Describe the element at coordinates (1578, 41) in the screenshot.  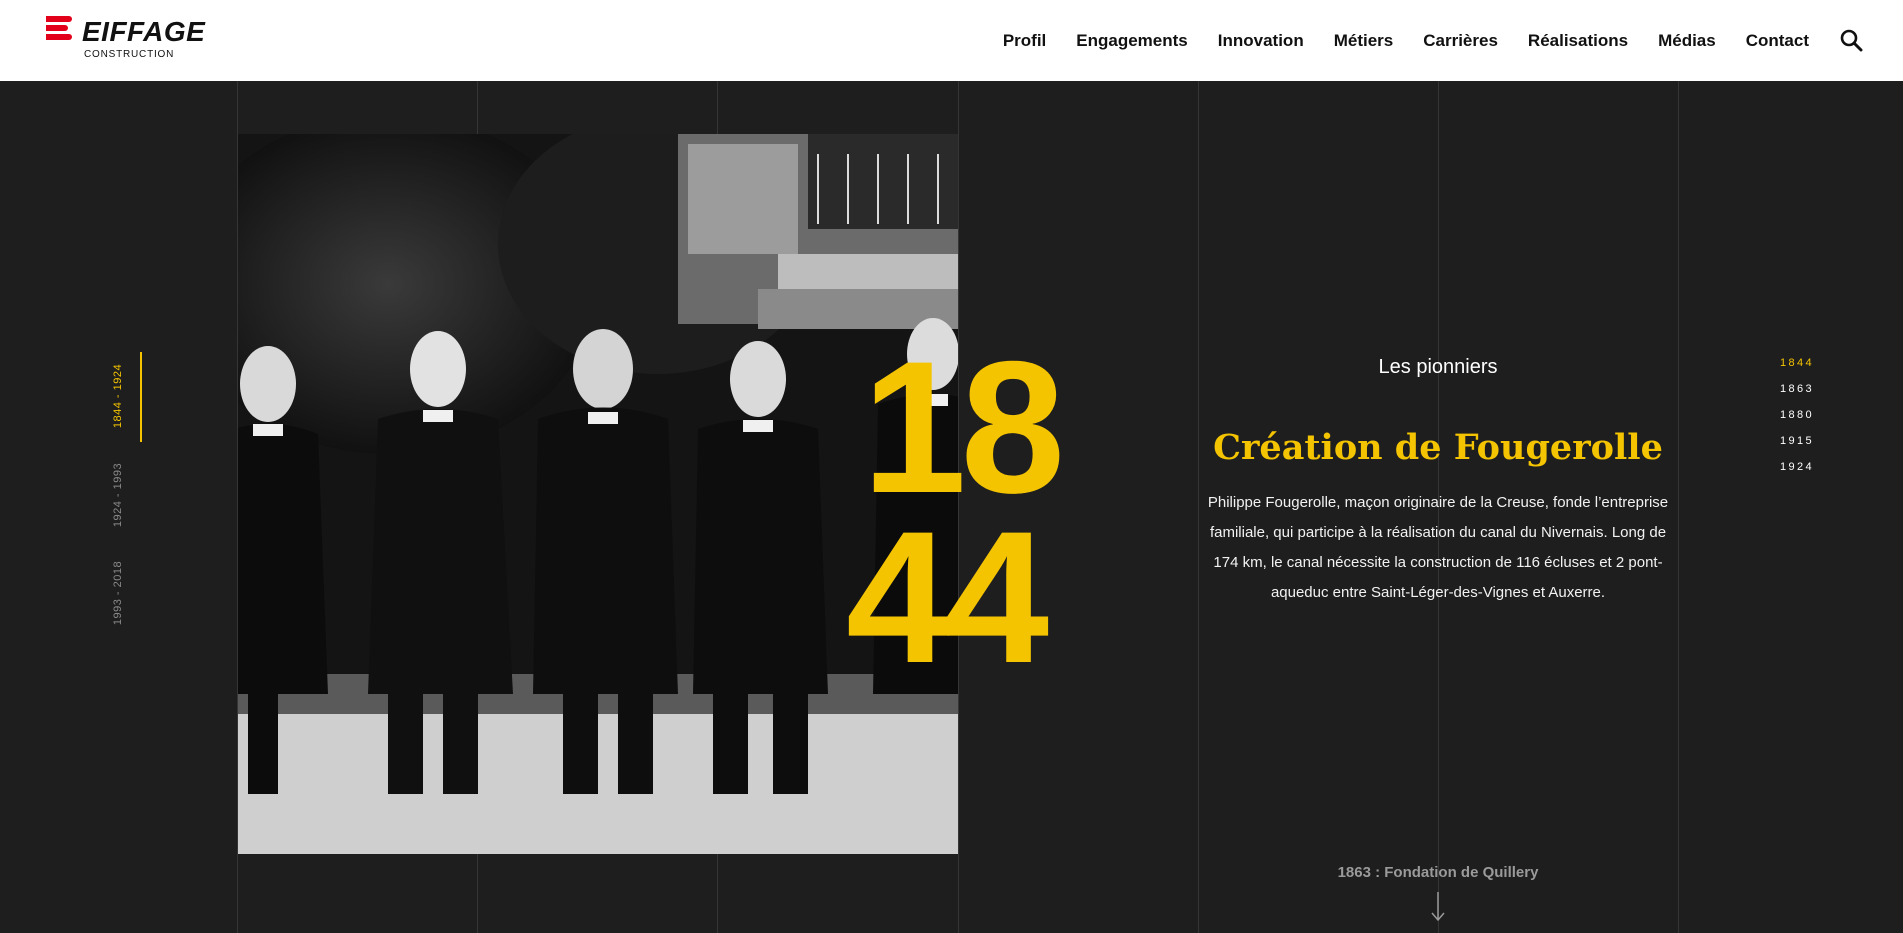
I see `nav-item-realisations: Réalisations` at that location.